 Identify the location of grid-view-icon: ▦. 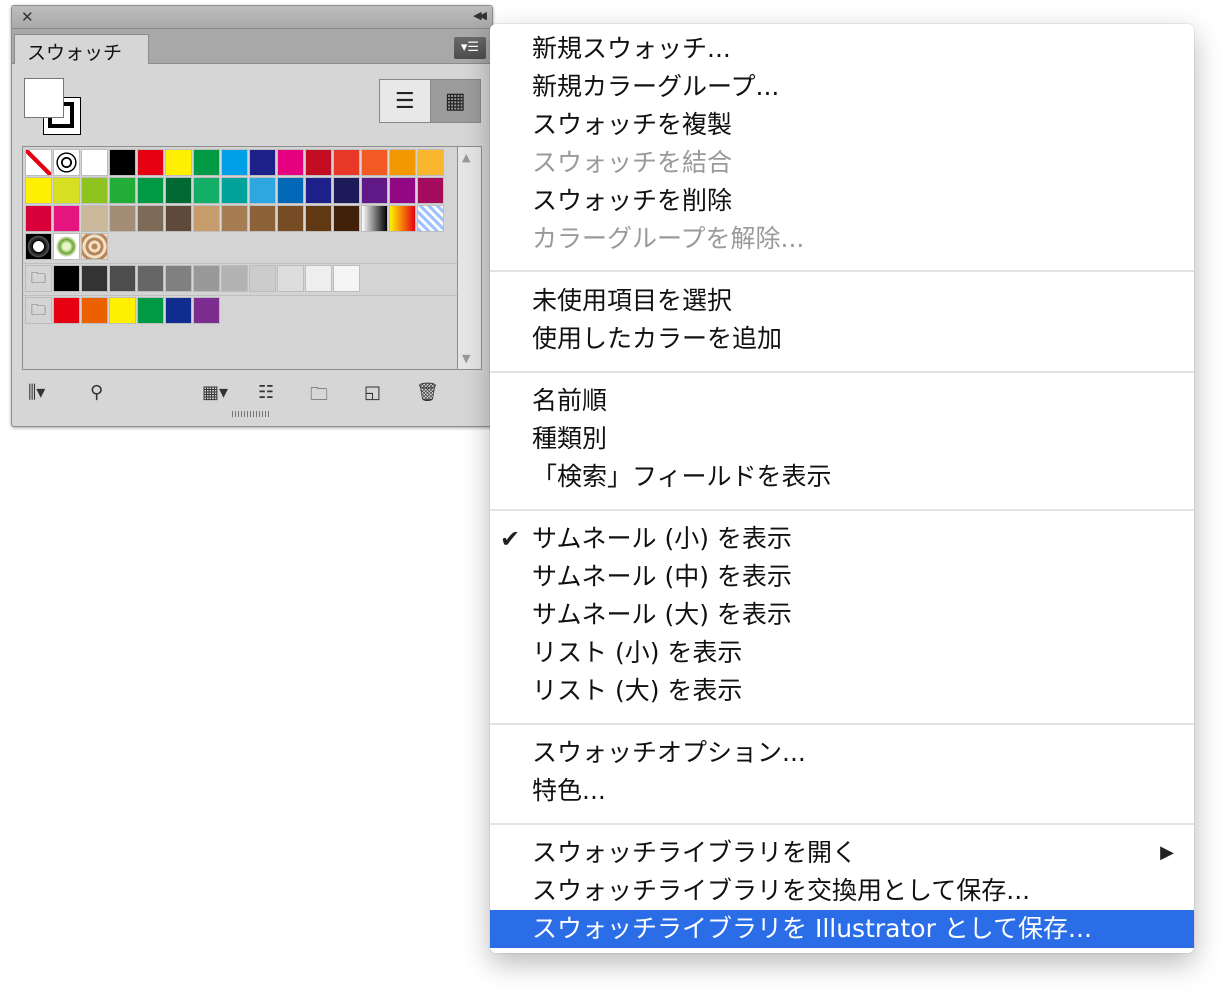
(454, 101).